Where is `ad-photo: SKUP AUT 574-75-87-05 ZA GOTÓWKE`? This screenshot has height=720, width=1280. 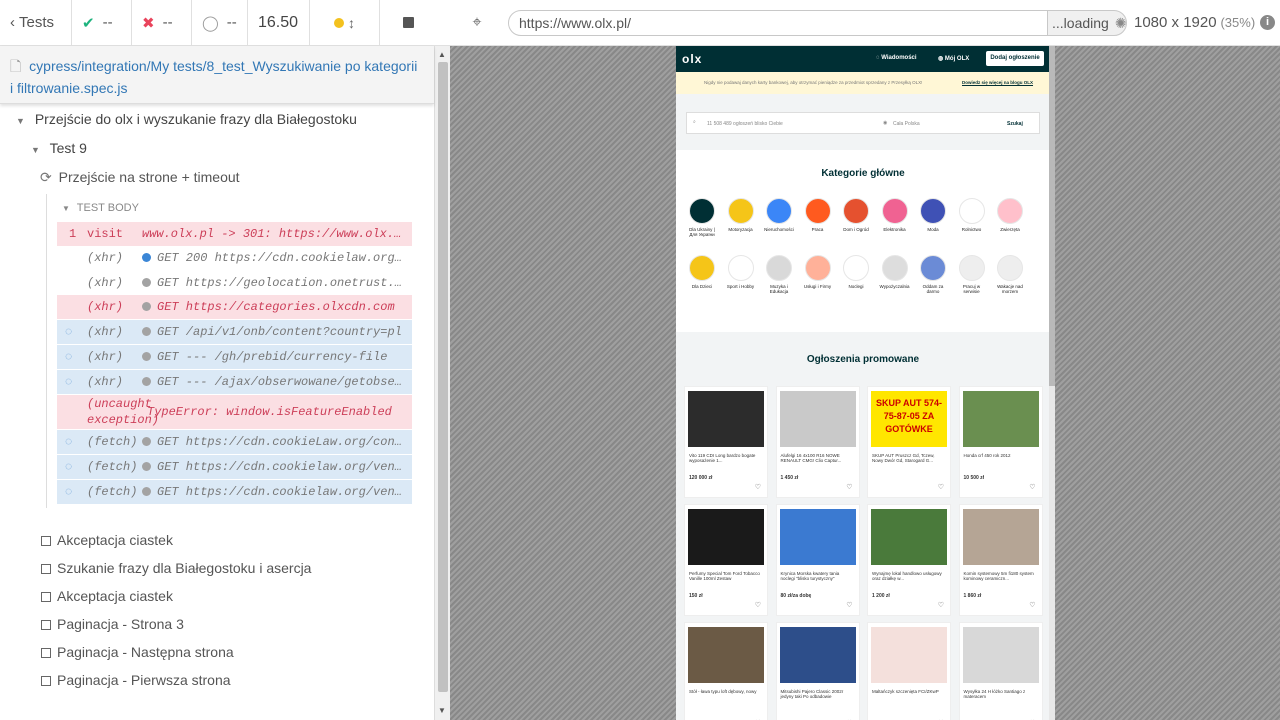 ad-photo: SKUP AUT 574-75-87-05 ZA GOTÓWKE is located at coordinates (909, 419).